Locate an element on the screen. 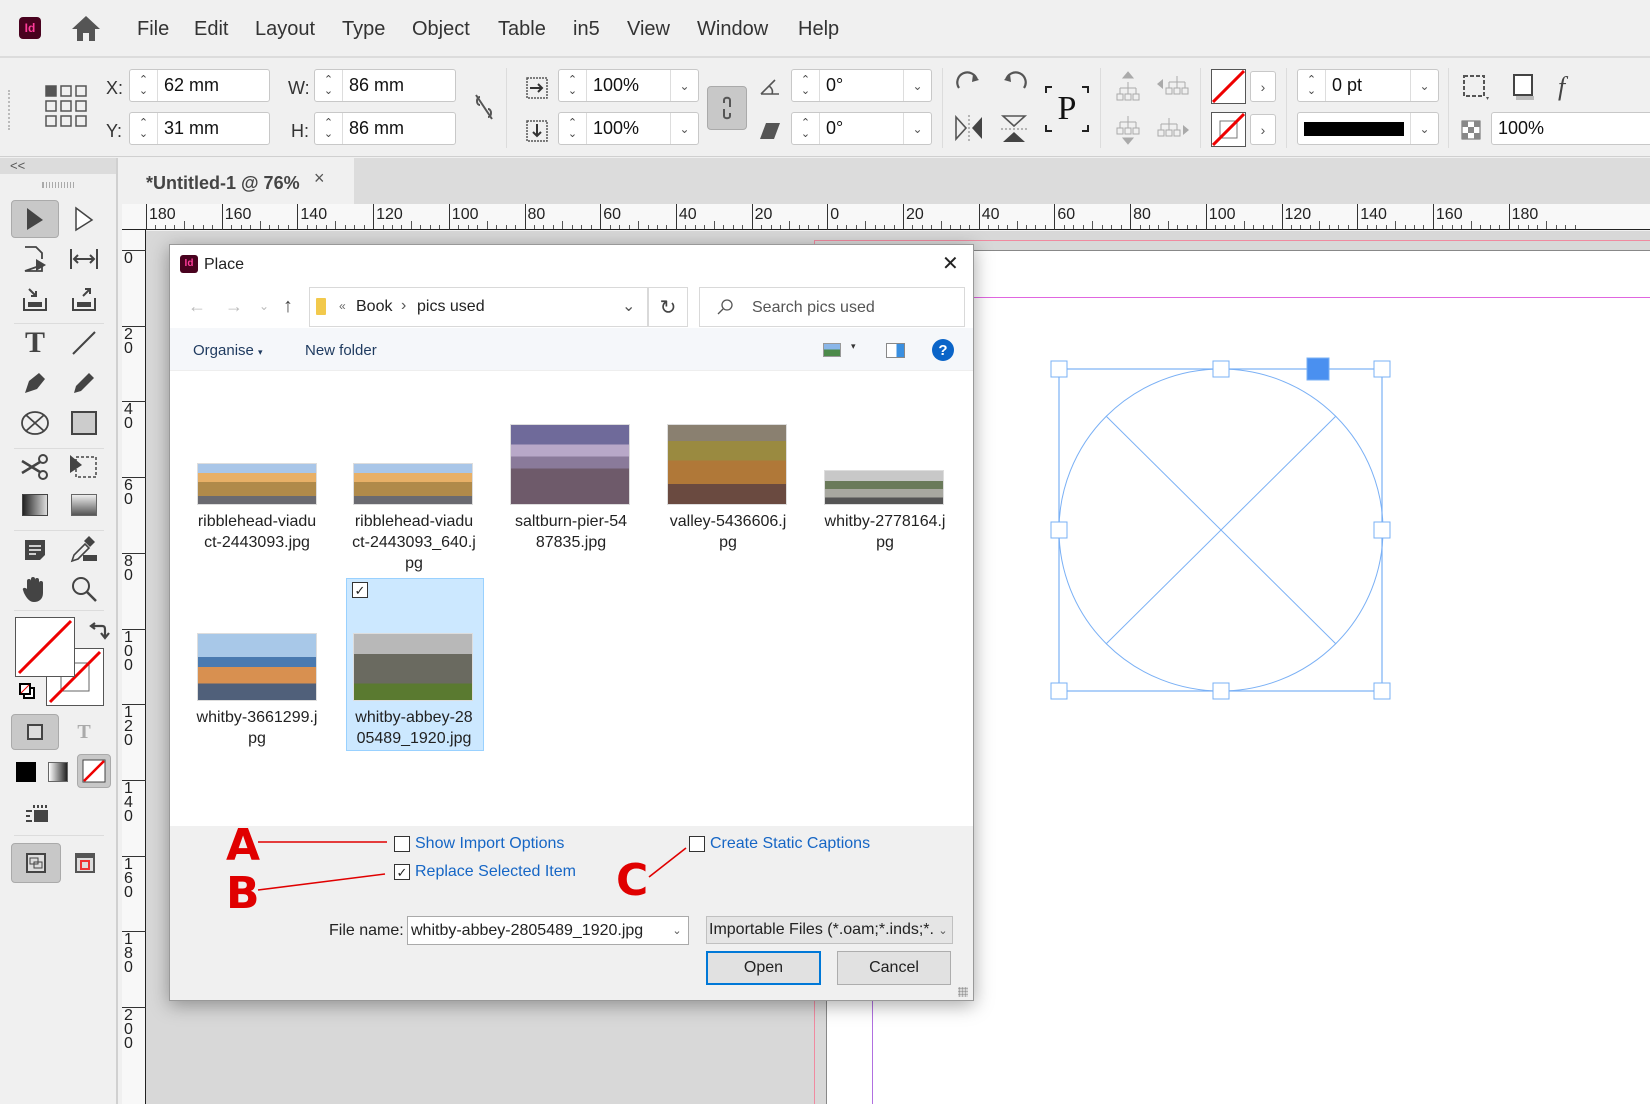 The image size is (1650, 1104). ellipse-frame-tool is located at coordinates (35, 423).